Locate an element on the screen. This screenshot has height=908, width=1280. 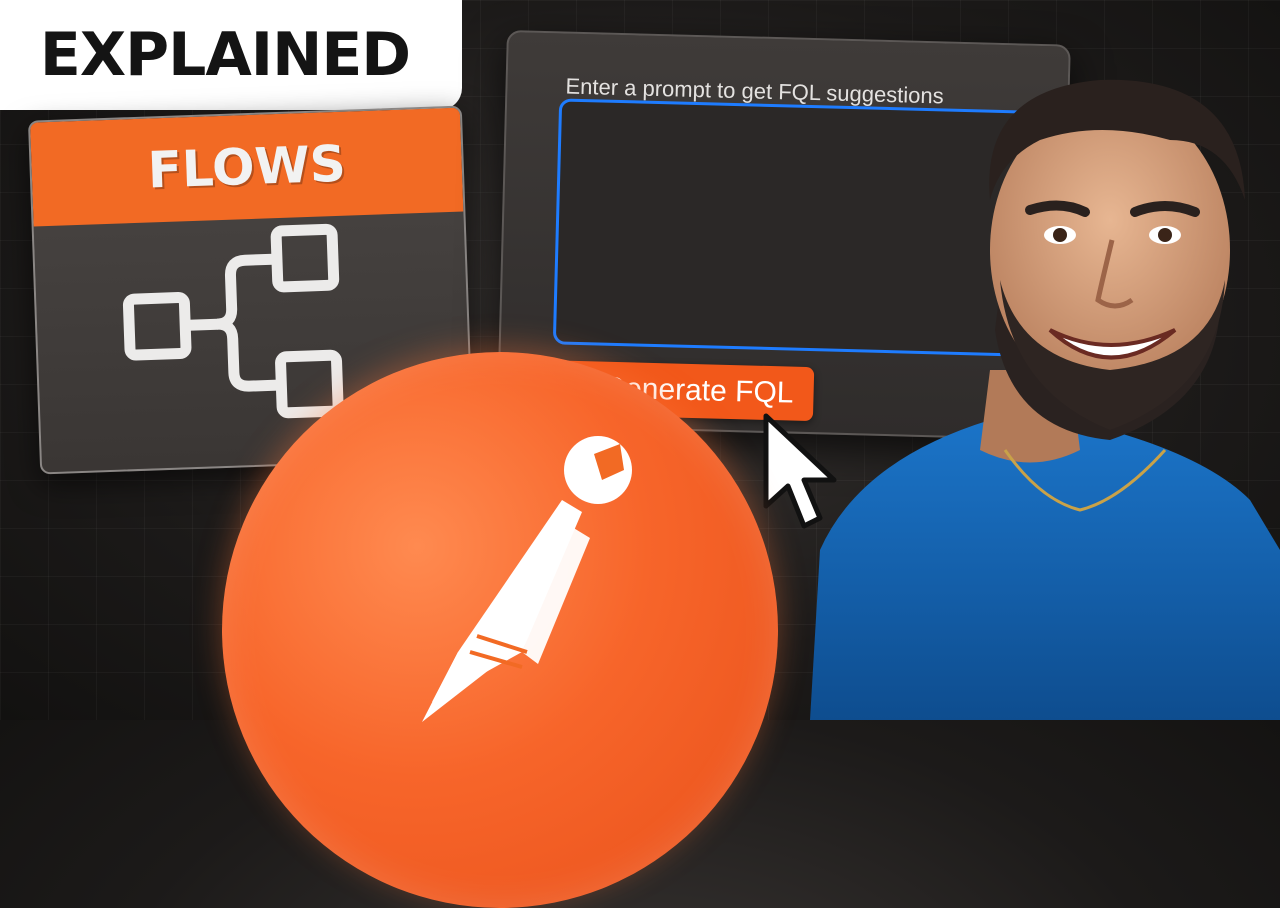
postman-logo-icon is located at coordinates (527, 579).